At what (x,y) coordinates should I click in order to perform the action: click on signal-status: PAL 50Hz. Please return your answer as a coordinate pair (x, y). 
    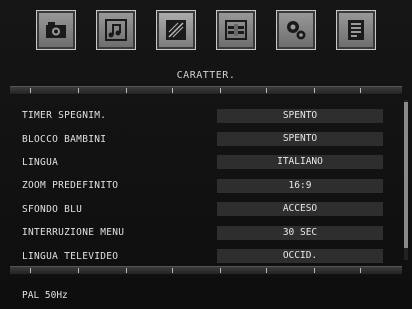
    Looking at the image, I should click on (45, 295).